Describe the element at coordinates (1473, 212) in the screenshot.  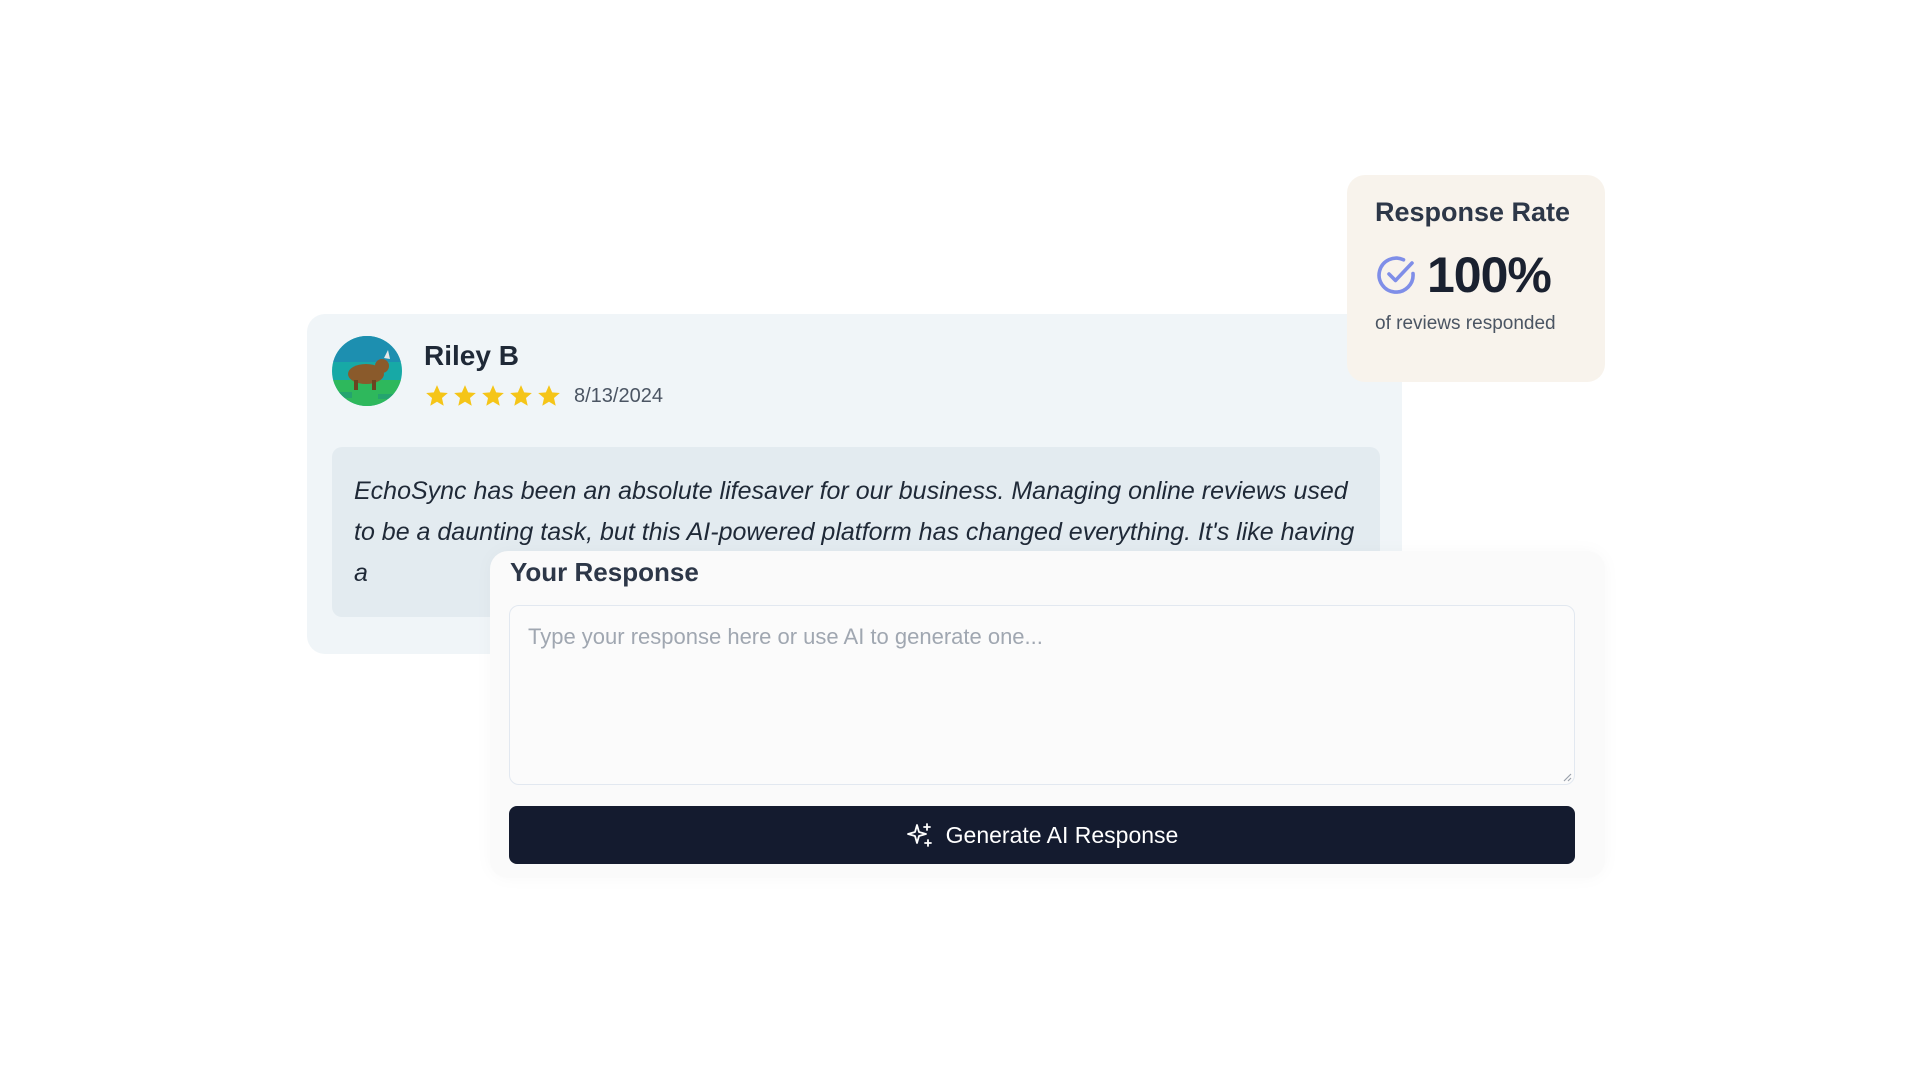
I see `response-rate-title: Response Rate` at that location.